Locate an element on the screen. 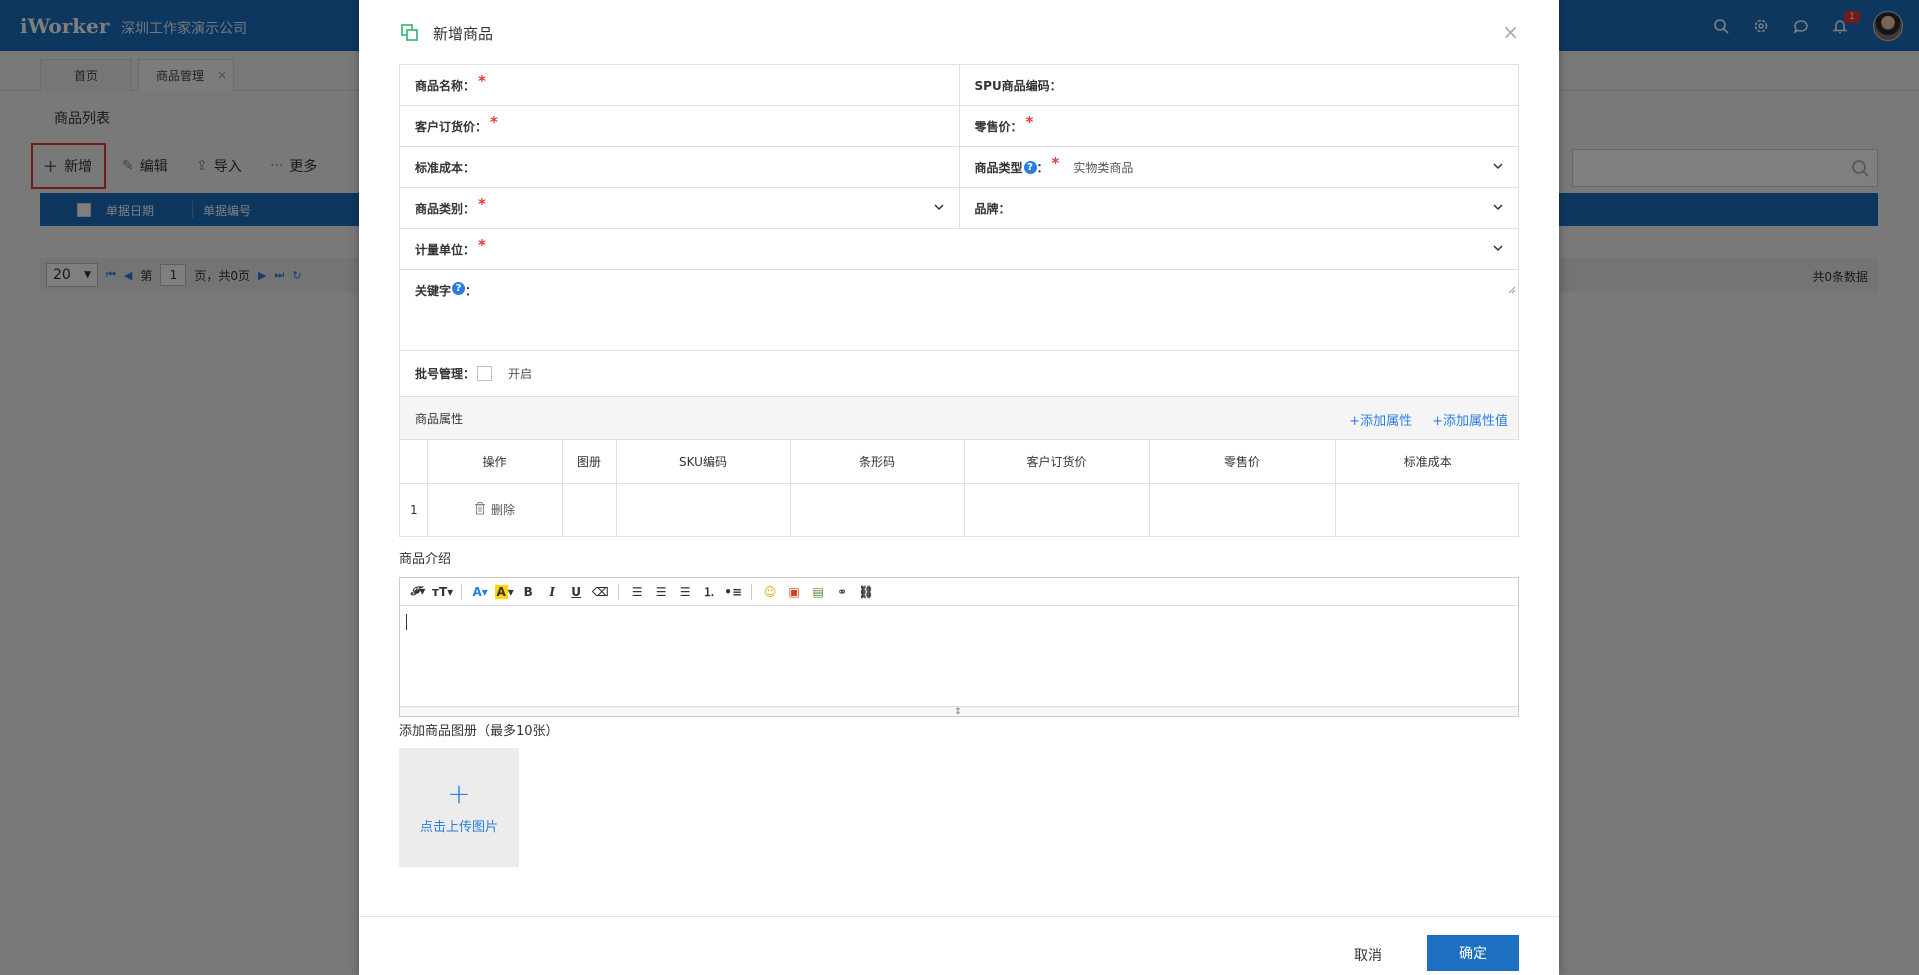 This screenshot has width=1919, height=975. batch-enable-checkbox is located at coordinates (485, 373).